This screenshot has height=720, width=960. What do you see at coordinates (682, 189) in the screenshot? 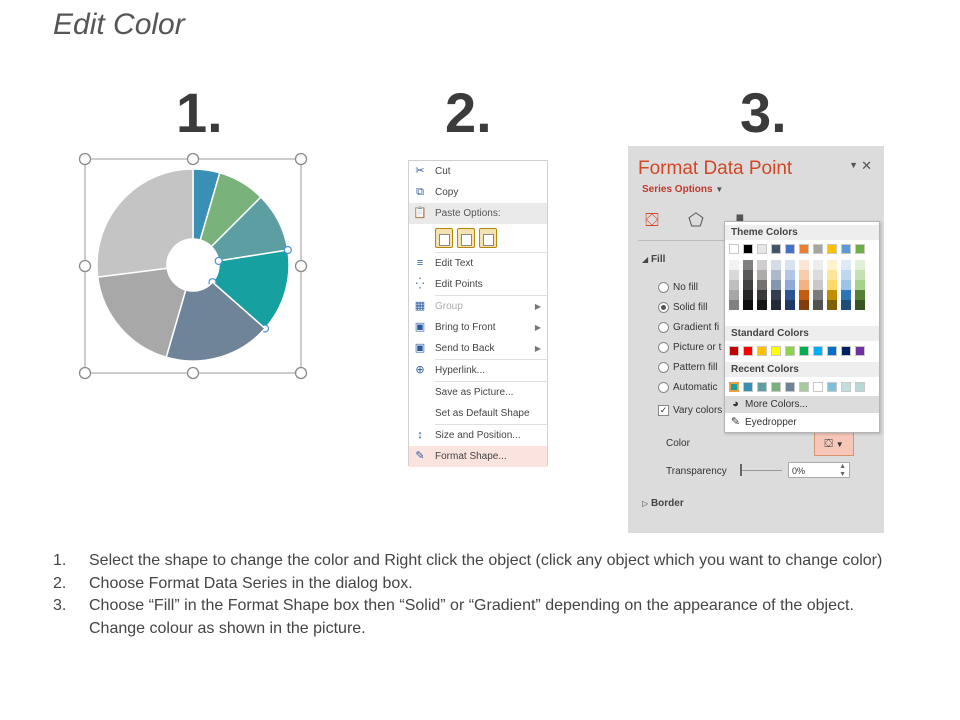
I see `series-options-dropdown: Series Options ▼` at bounding box center [682, 189].